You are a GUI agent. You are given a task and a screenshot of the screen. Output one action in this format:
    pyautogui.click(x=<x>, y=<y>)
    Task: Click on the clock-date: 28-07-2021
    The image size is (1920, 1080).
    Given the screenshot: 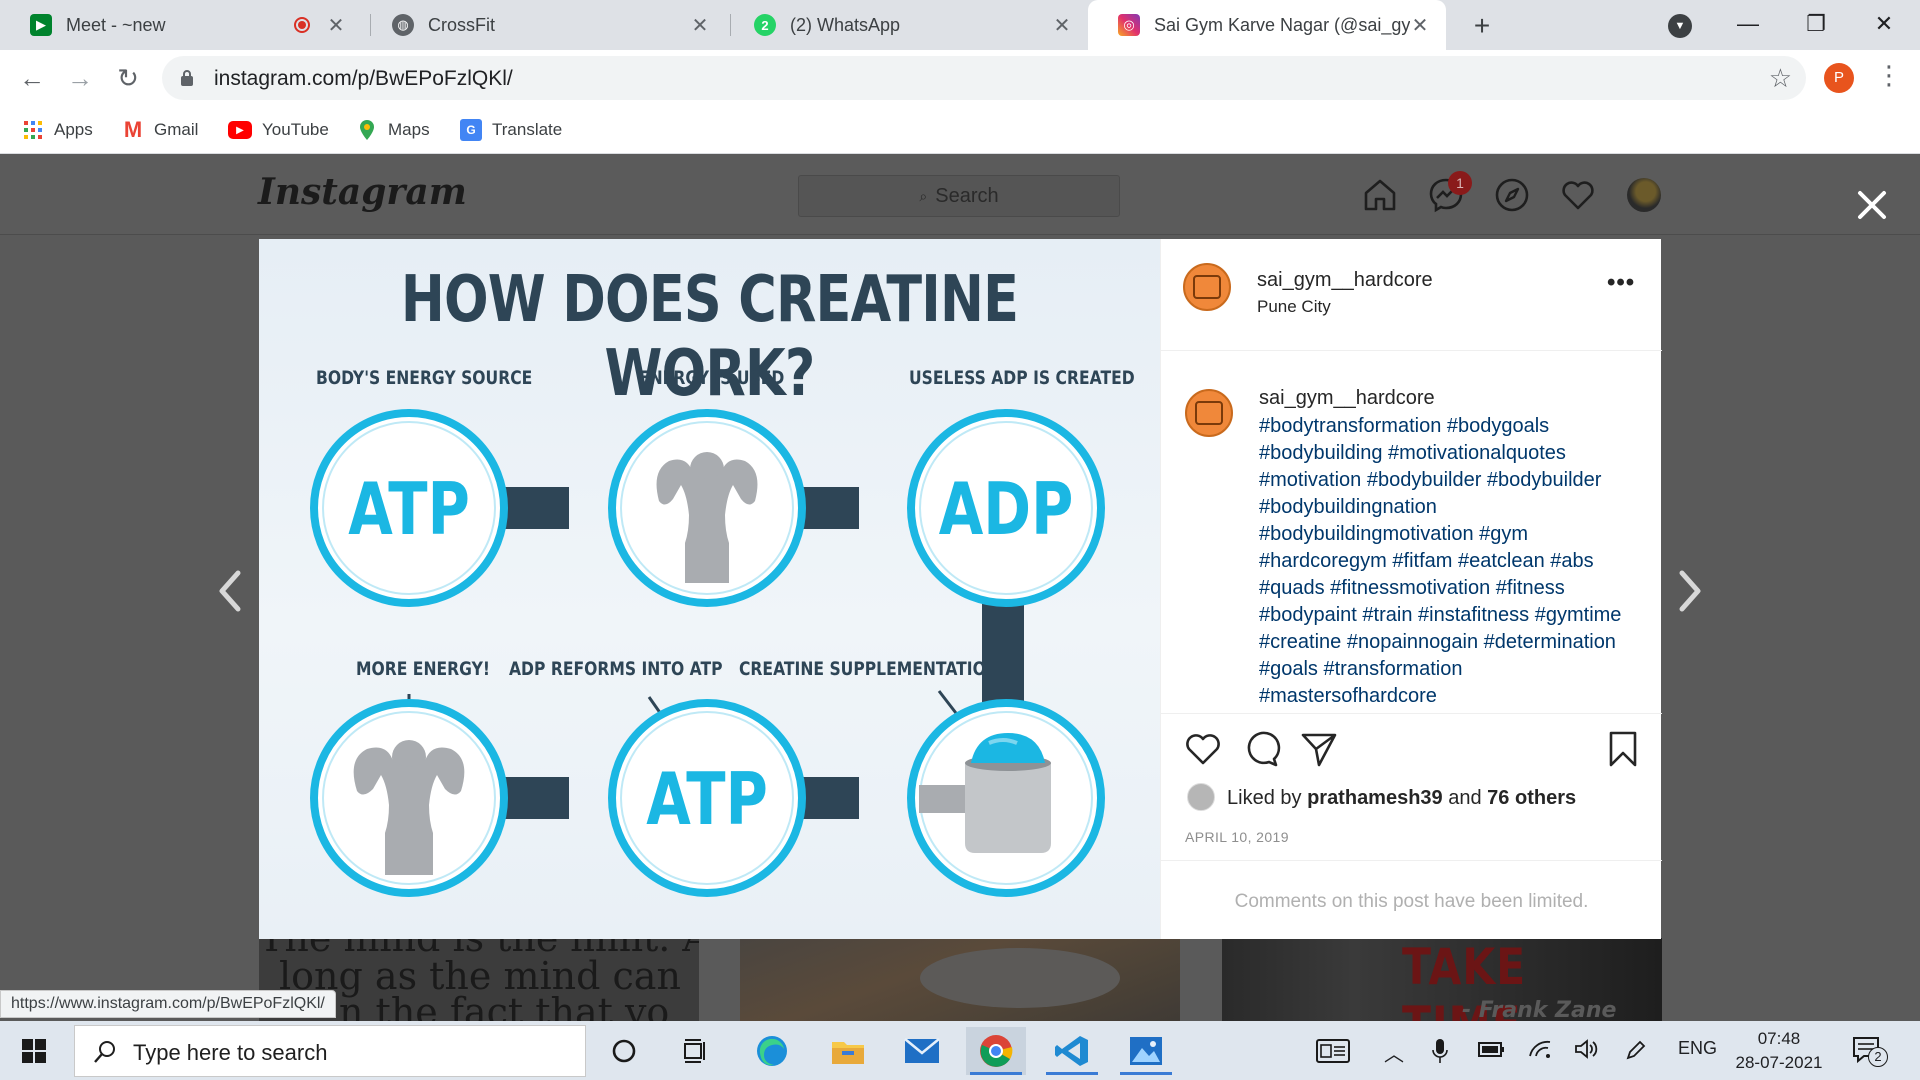 What is the action you would take?
    pyautogui.click(x=1779, y=1062)
    